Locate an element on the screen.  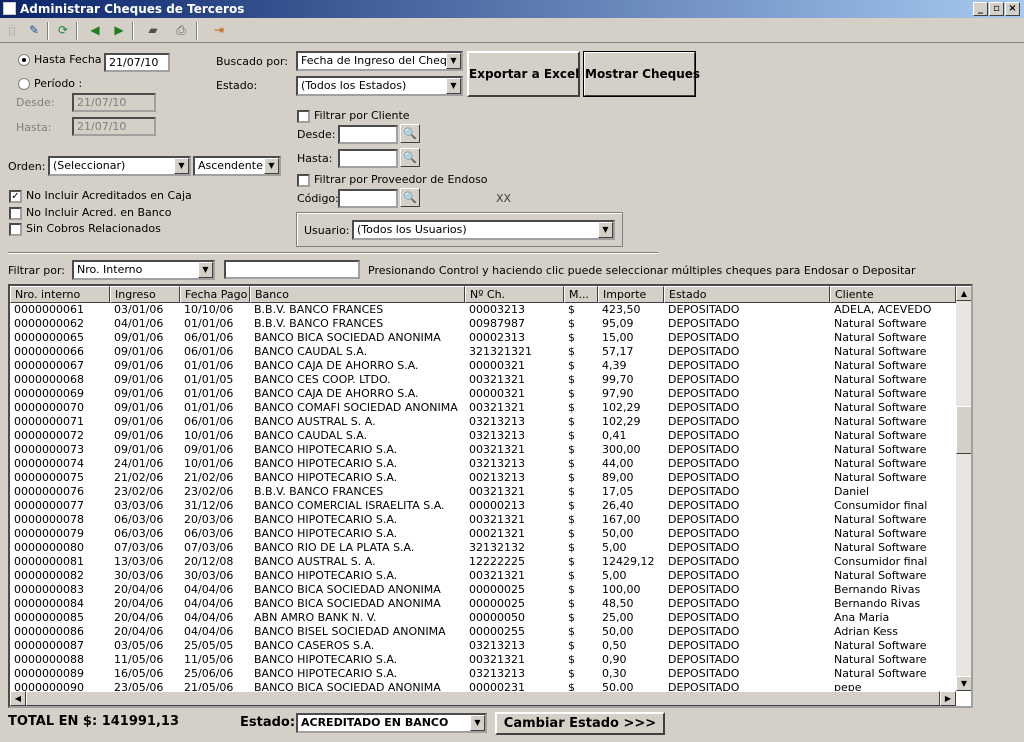
sin-cobros-checkbox is located at coordinates (15, 229).